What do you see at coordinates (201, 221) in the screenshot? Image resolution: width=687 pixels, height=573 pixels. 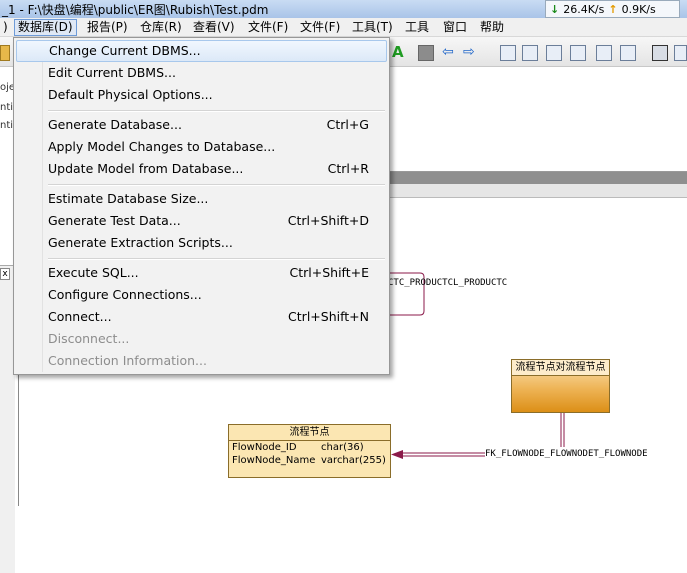 I see `menu-item-generate-test-data: Generate Test Data... Ctrl+Shift+D` at bounding box center [201, 221].